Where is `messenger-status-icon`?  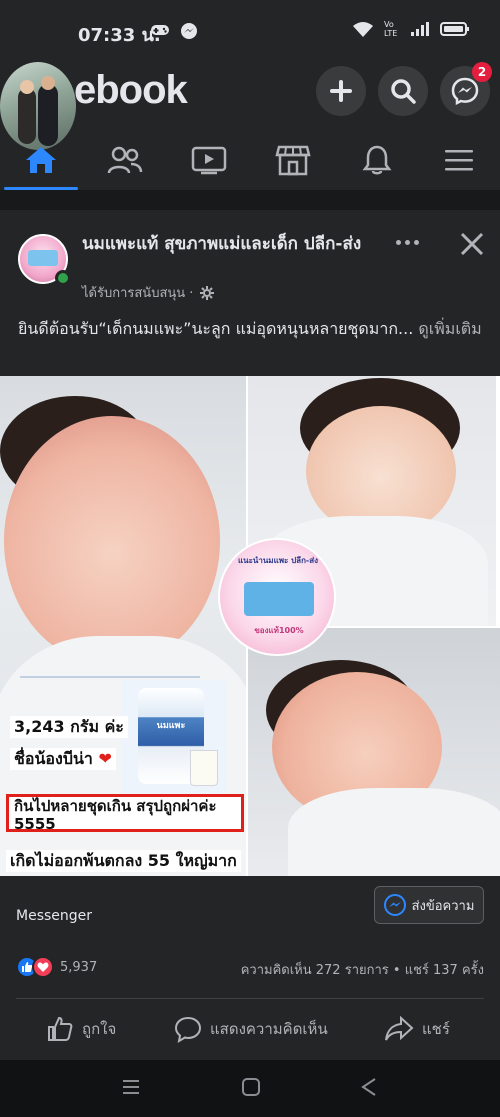
messenger-status-icon is located at coordinates (189, 31).